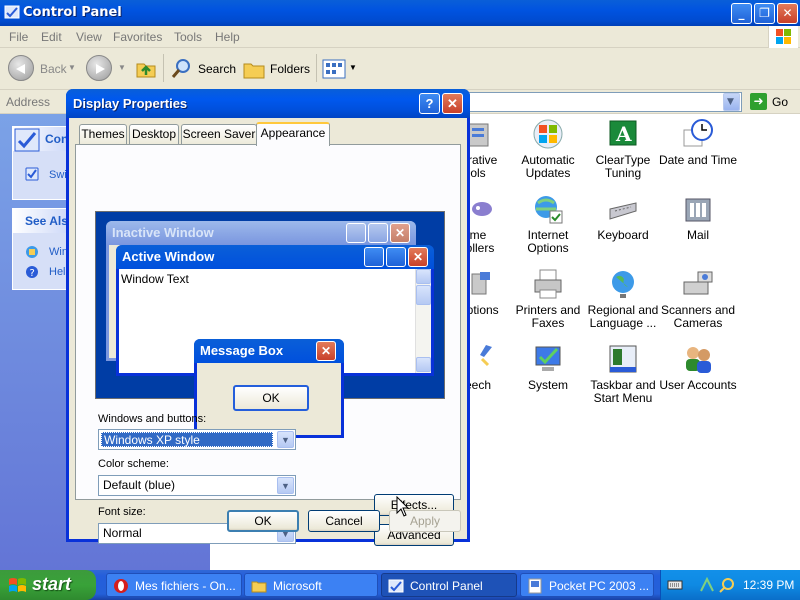  What do you see at coordinates (219, 134) in the screenshot?
I see `tab-screen-saver: Screen Saver` at bounding box center [219, 134].